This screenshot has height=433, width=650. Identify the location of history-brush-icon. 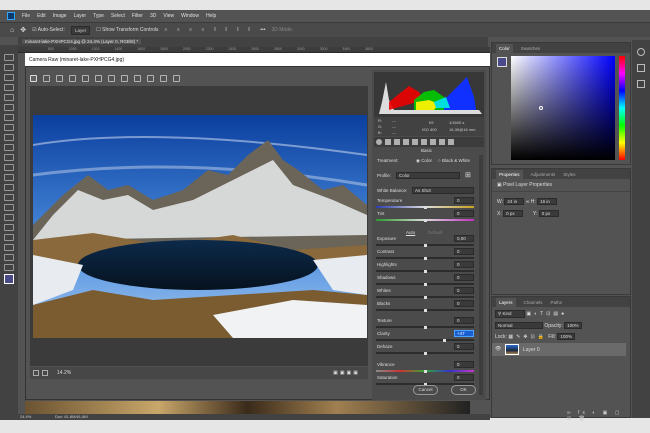
(9, 157).